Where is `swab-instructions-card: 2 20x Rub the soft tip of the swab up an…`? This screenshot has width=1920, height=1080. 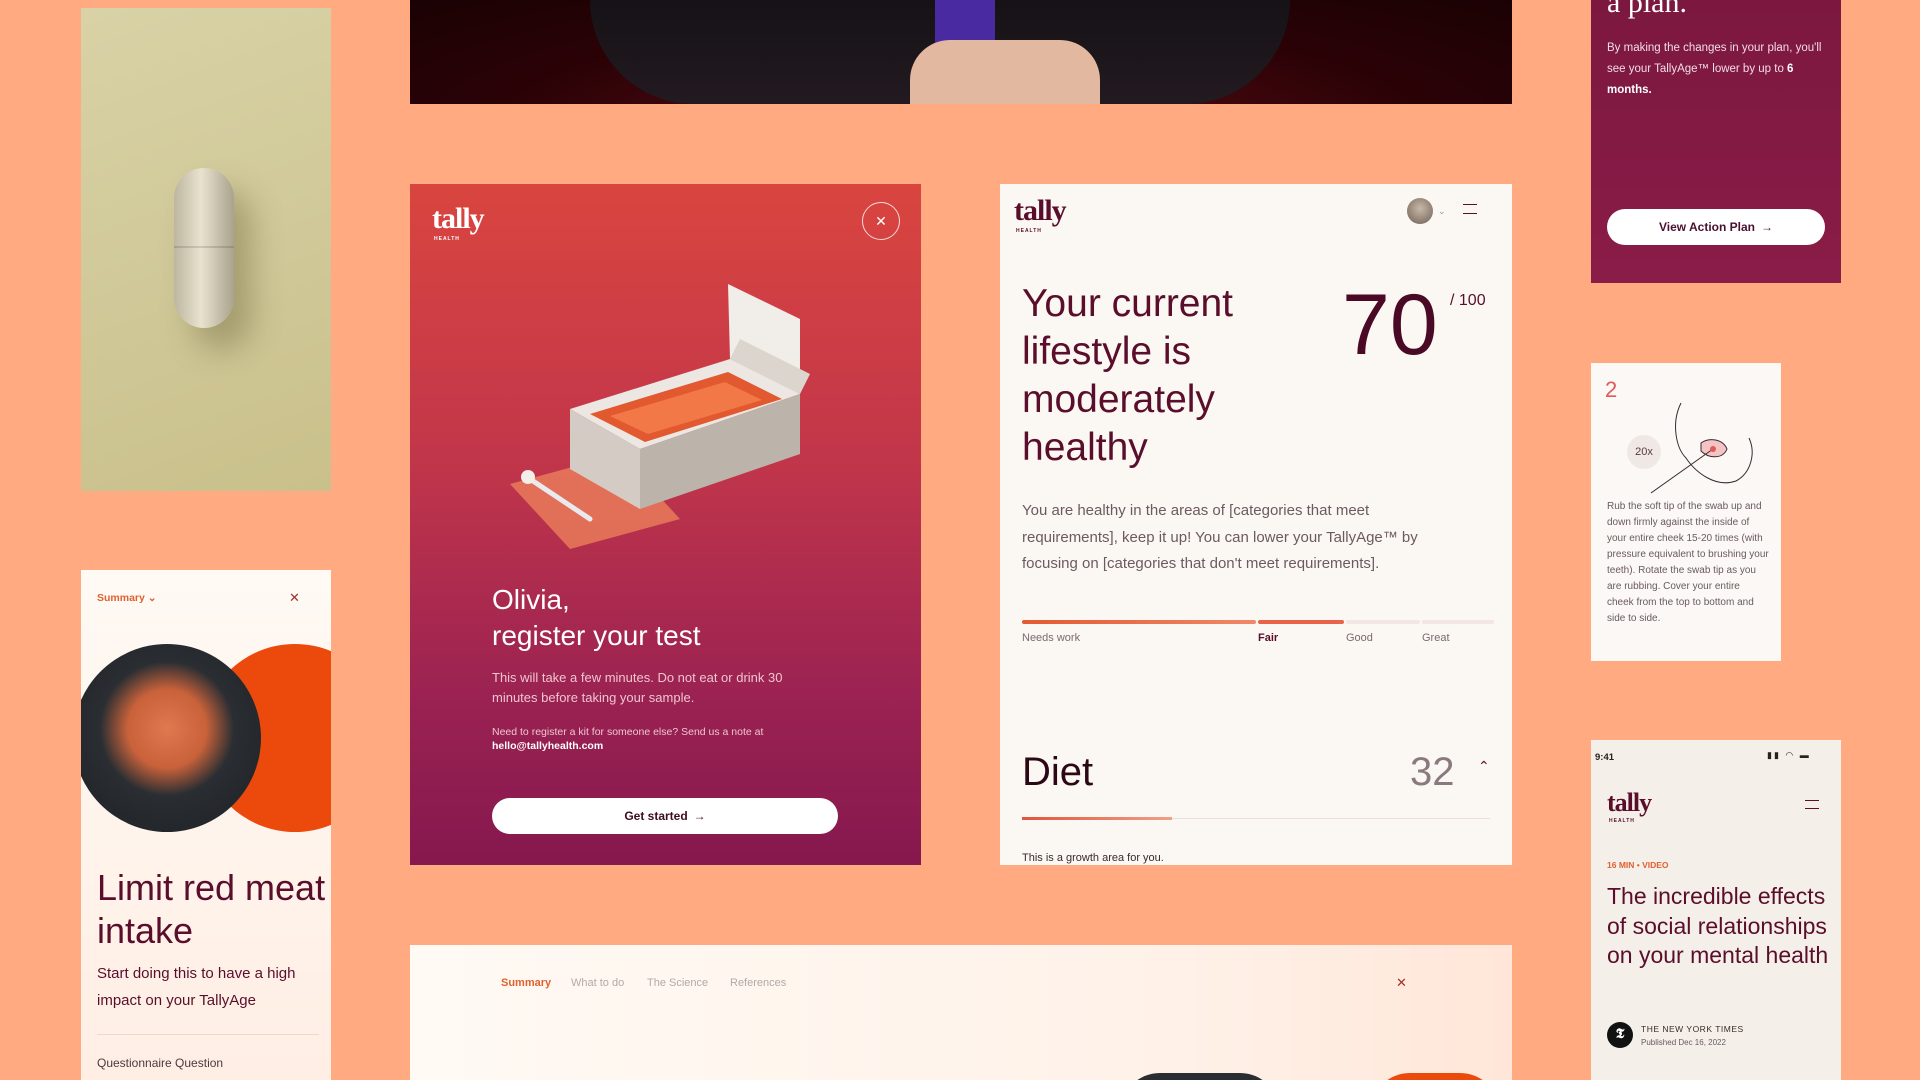 swab-instructions-card: 2 20x Rub the soft tip of the swab up an… is located at coordinates (1686, 512).